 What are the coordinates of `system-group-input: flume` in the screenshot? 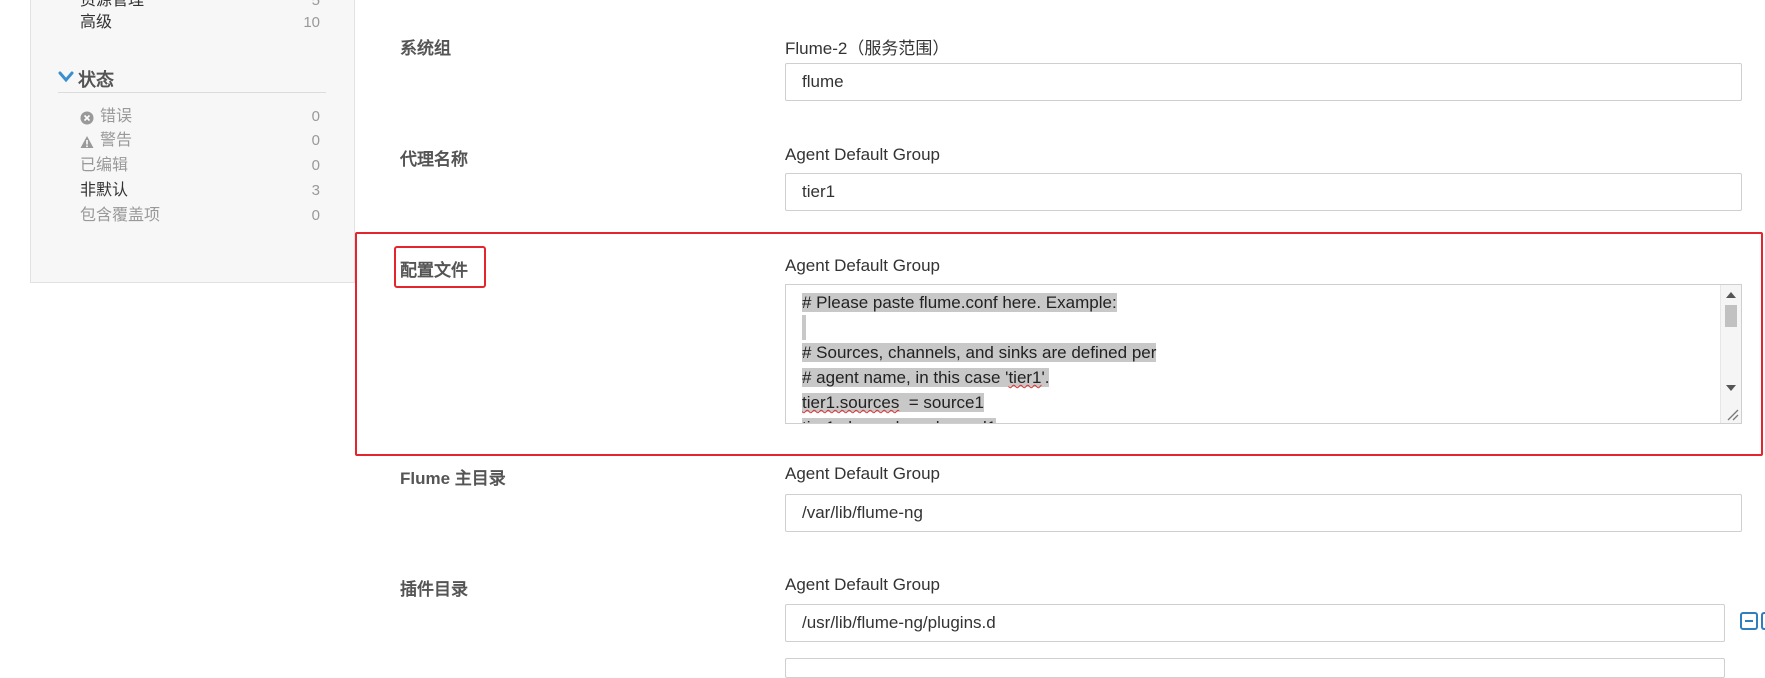 It's located at (1263, 82).